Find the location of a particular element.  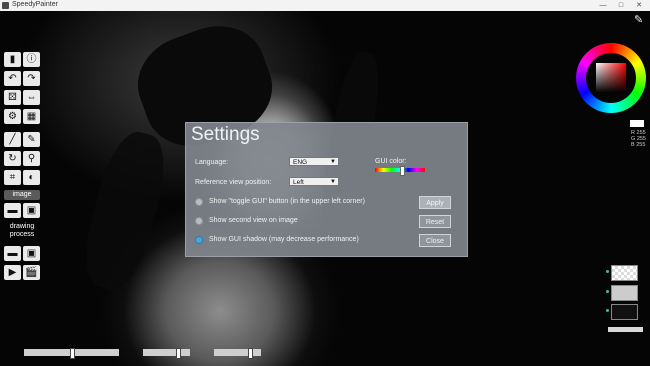

language-value: ENG is located at coordinates (300, 162).